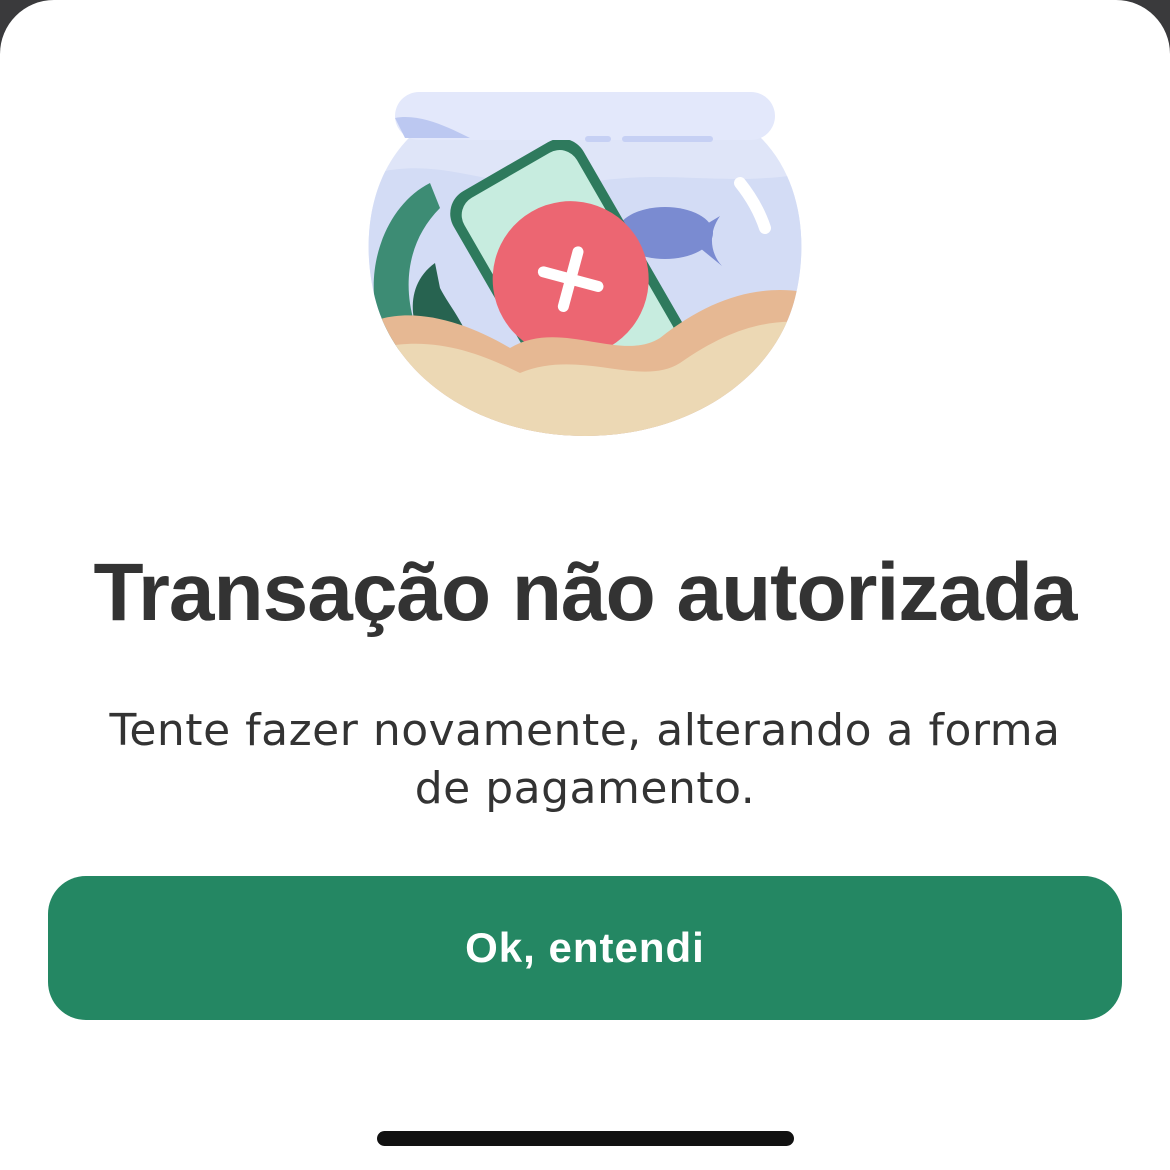 The image size is (1170, 1170). What do you see at coordinates (585, 948) in the screenshot?
I see `confirm-button: Ok, entendi` at bounding box center [585, 948].